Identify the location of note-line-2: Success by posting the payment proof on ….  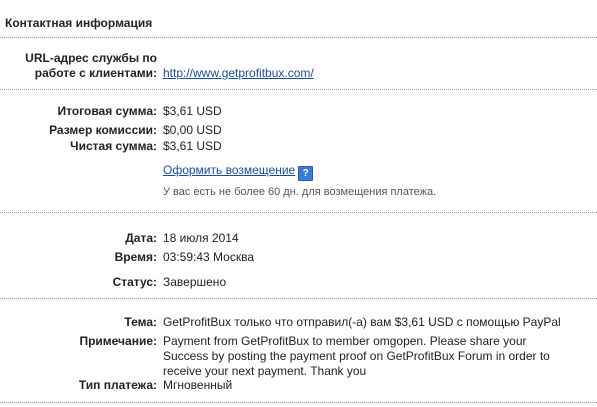
(356, 356).